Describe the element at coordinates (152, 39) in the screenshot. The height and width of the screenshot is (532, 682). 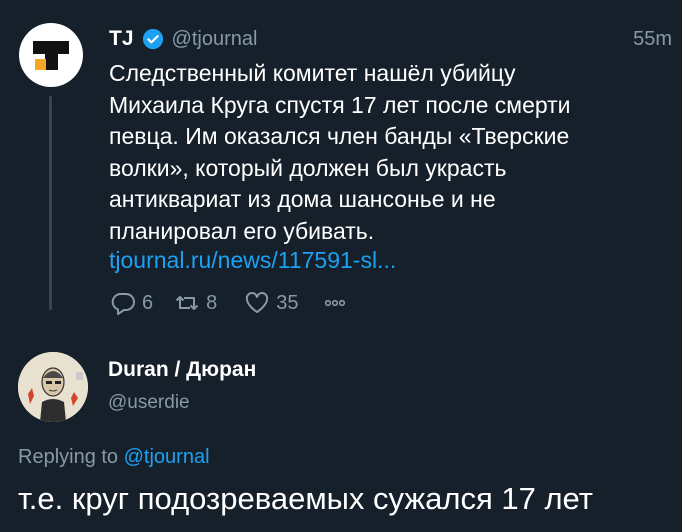
I see `verified-badge-icon` at that location.